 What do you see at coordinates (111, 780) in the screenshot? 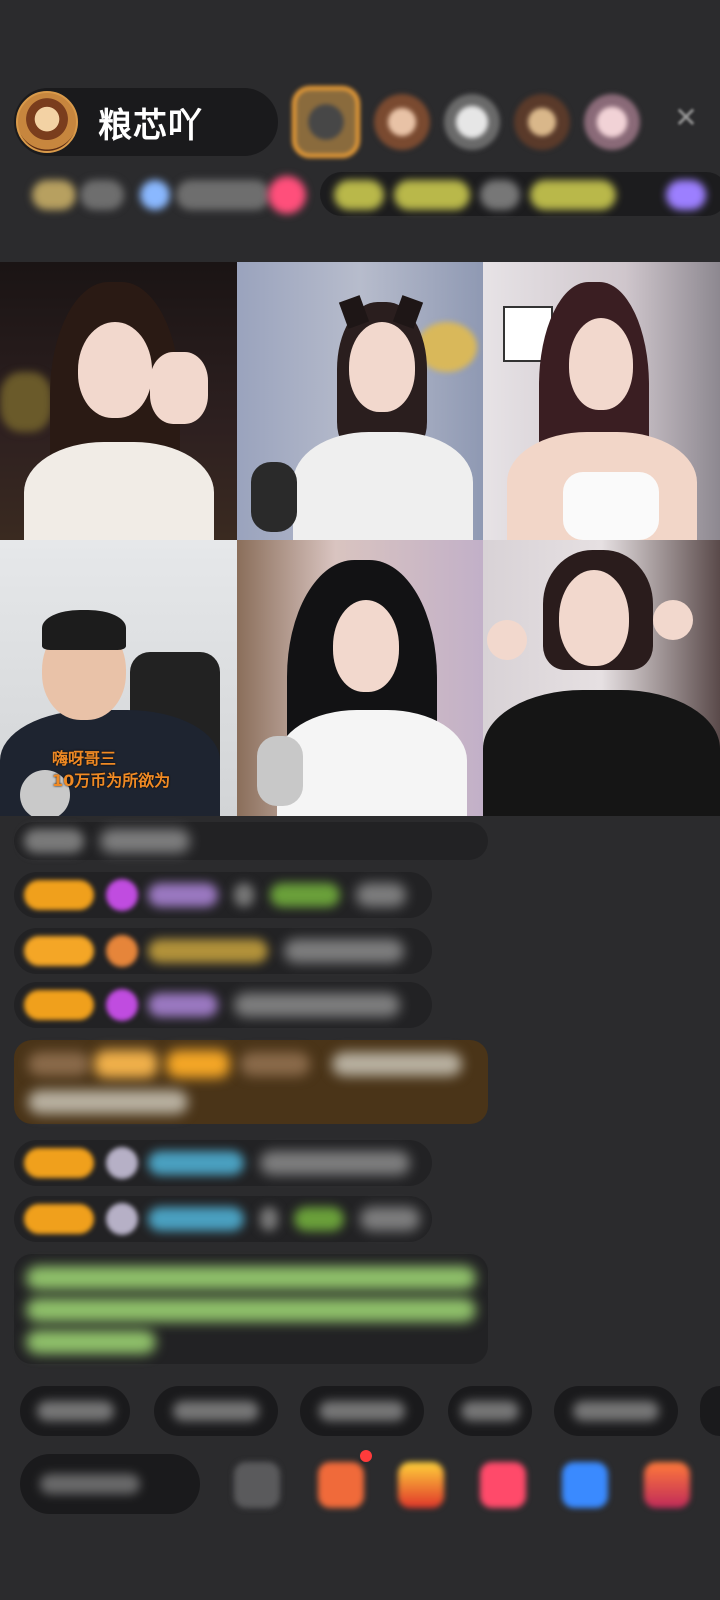
I see `overlay-line-2: 10万币为所欲为` at bounding box center [111, 780].